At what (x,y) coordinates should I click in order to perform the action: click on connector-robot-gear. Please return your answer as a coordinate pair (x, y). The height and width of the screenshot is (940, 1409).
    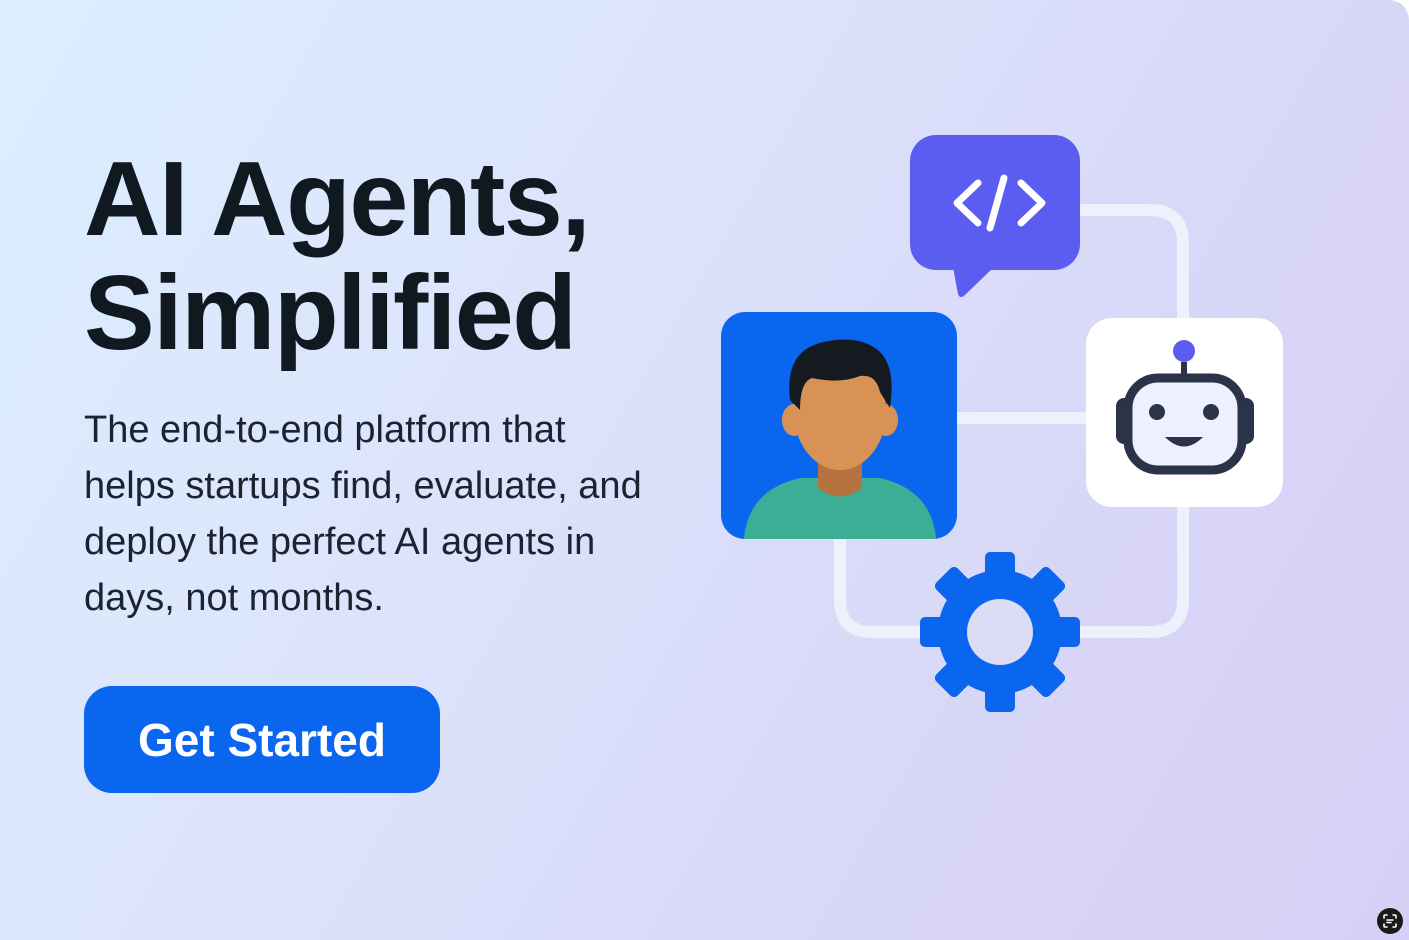
    Looking at the image, I should click on (1131, 568).